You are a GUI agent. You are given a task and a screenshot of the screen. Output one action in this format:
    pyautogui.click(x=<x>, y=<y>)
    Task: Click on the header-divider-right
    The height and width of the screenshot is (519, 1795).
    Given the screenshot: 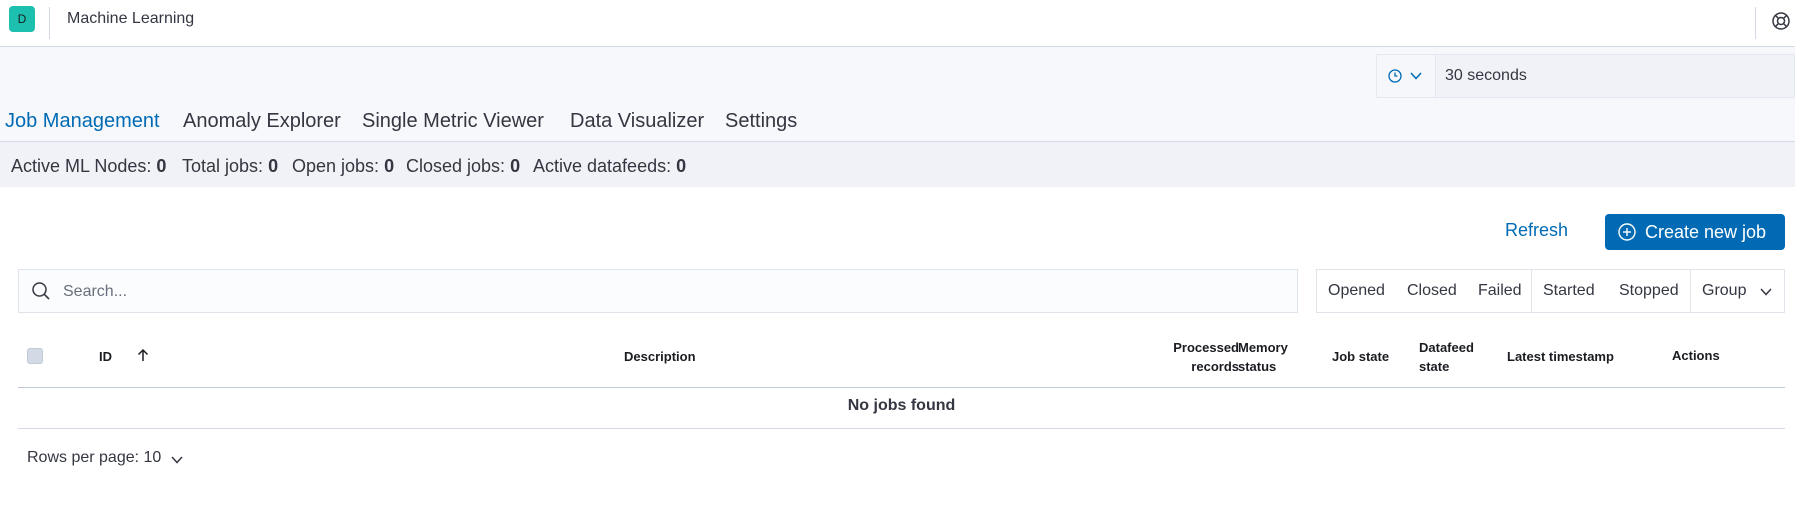 What is the action you would take?
    pyautogui.click(x=1755, y=23)
    